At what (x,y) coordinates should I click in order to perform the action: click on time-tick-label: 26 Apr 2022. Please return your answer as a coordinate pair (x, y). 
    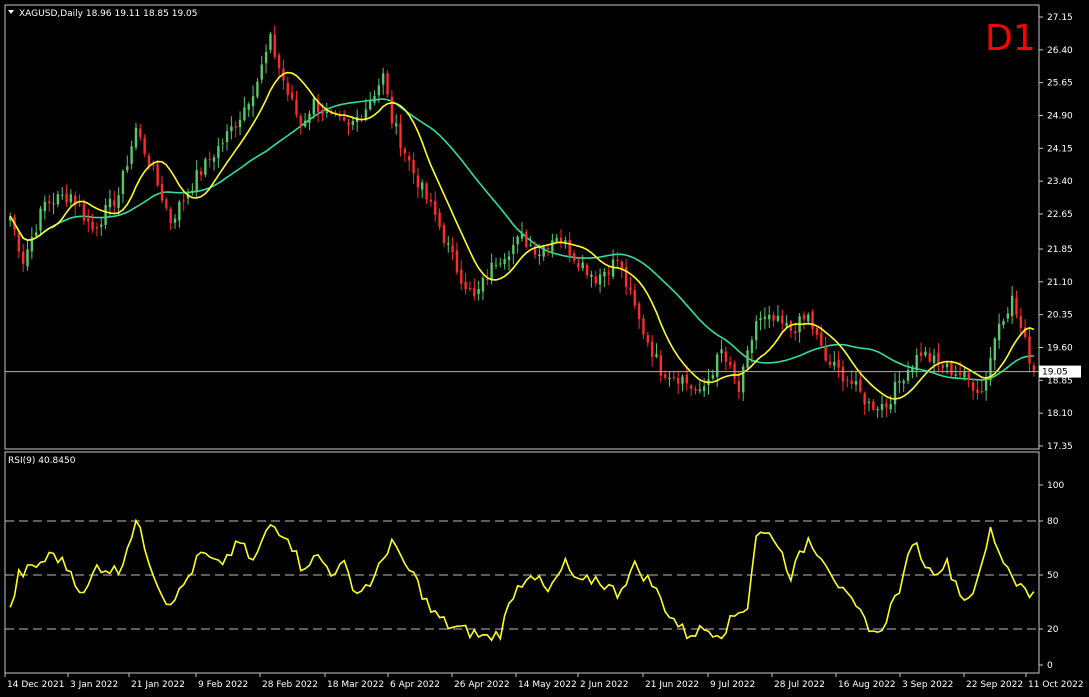
    Looking at the image, I should click on (482, 685).